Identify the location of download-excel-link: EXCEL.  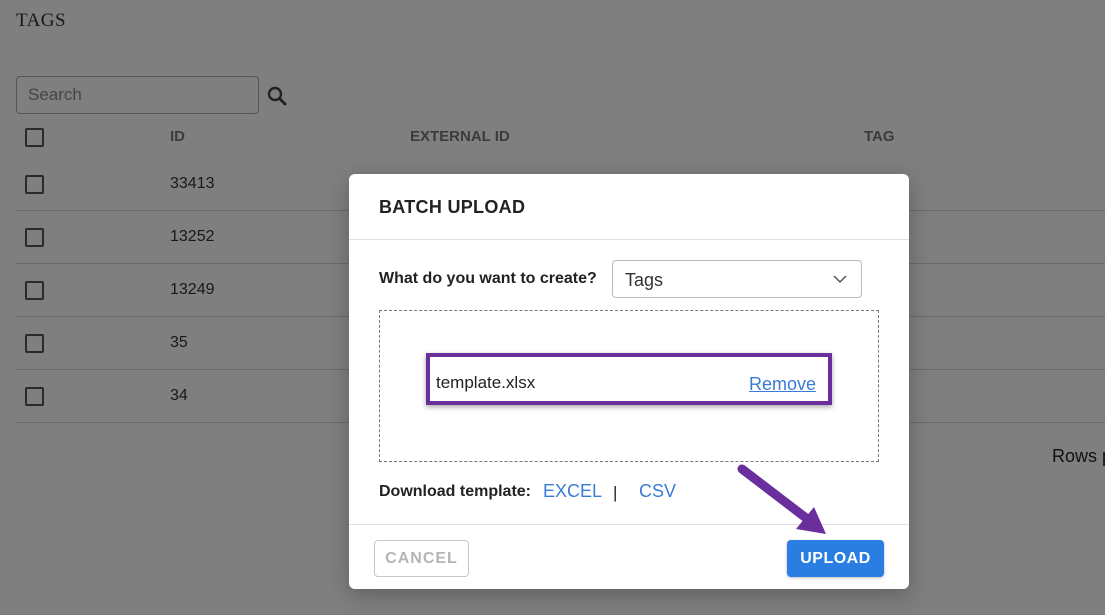
(572, 491).